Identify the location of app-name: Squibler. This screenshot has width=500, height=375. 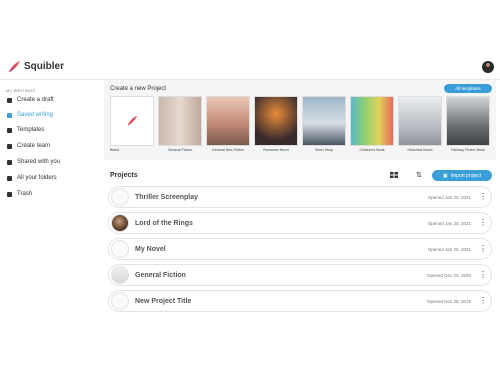
(44, 66).